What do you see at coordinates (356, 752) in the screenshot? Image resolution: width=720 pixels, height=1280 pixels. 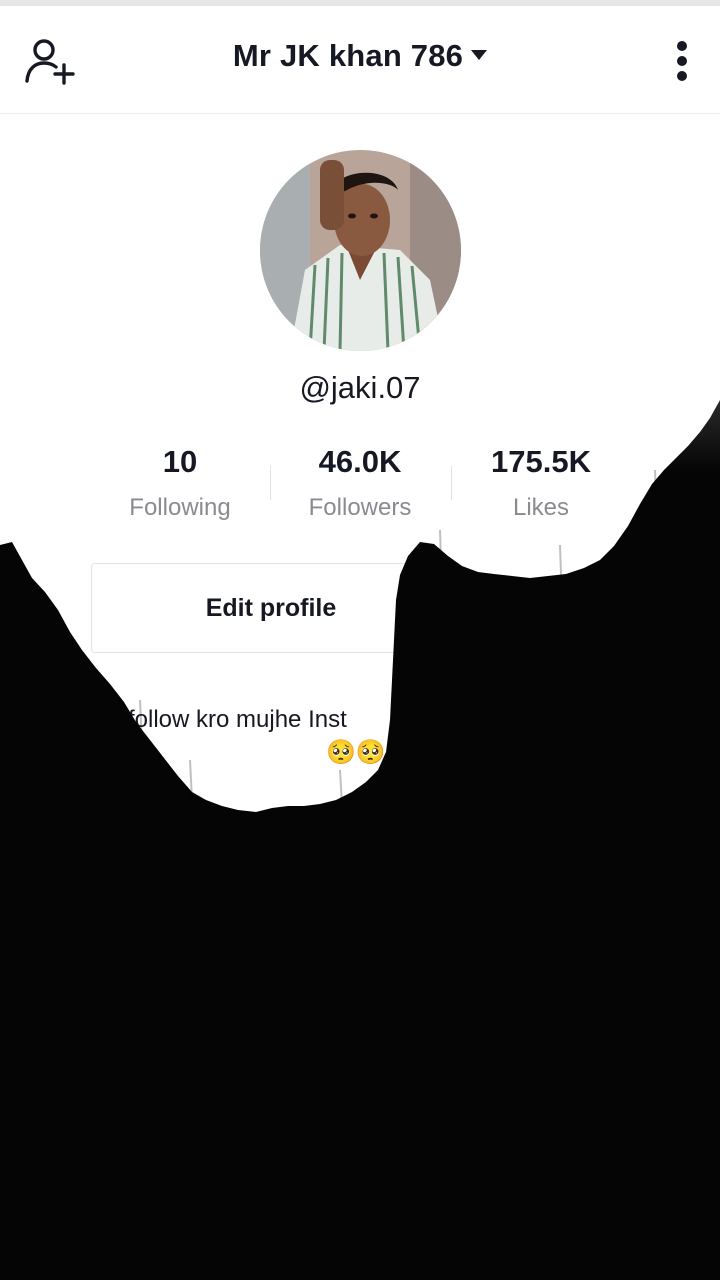 I see `bio-emojis: 🥺🥺` at bounding box center [356, 752].